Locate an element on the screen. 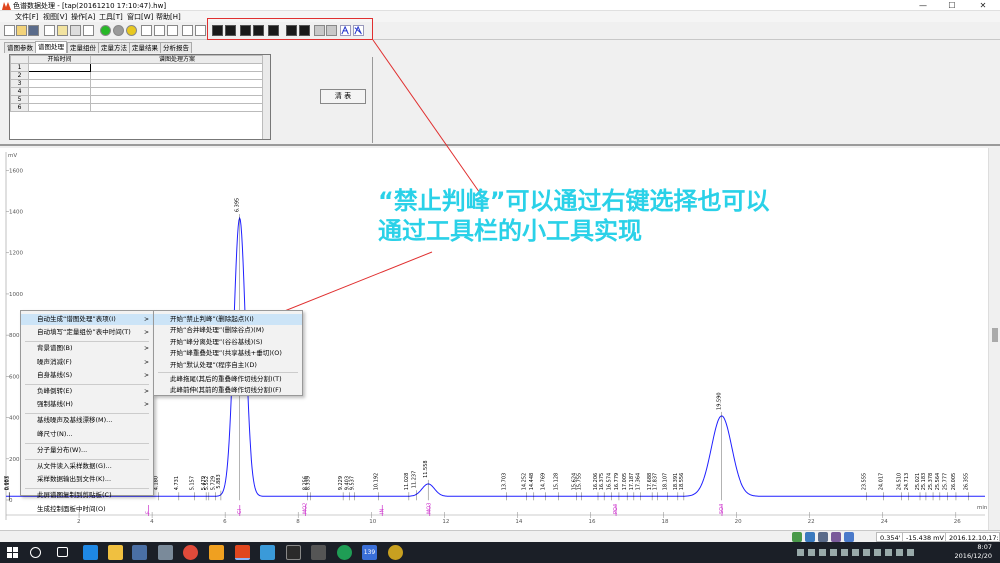 The height and width of the screenshot is (563, 1000). menu-item: 开始“禁止判峰”(删除起点)(I) is located at coordinates (228, 319).